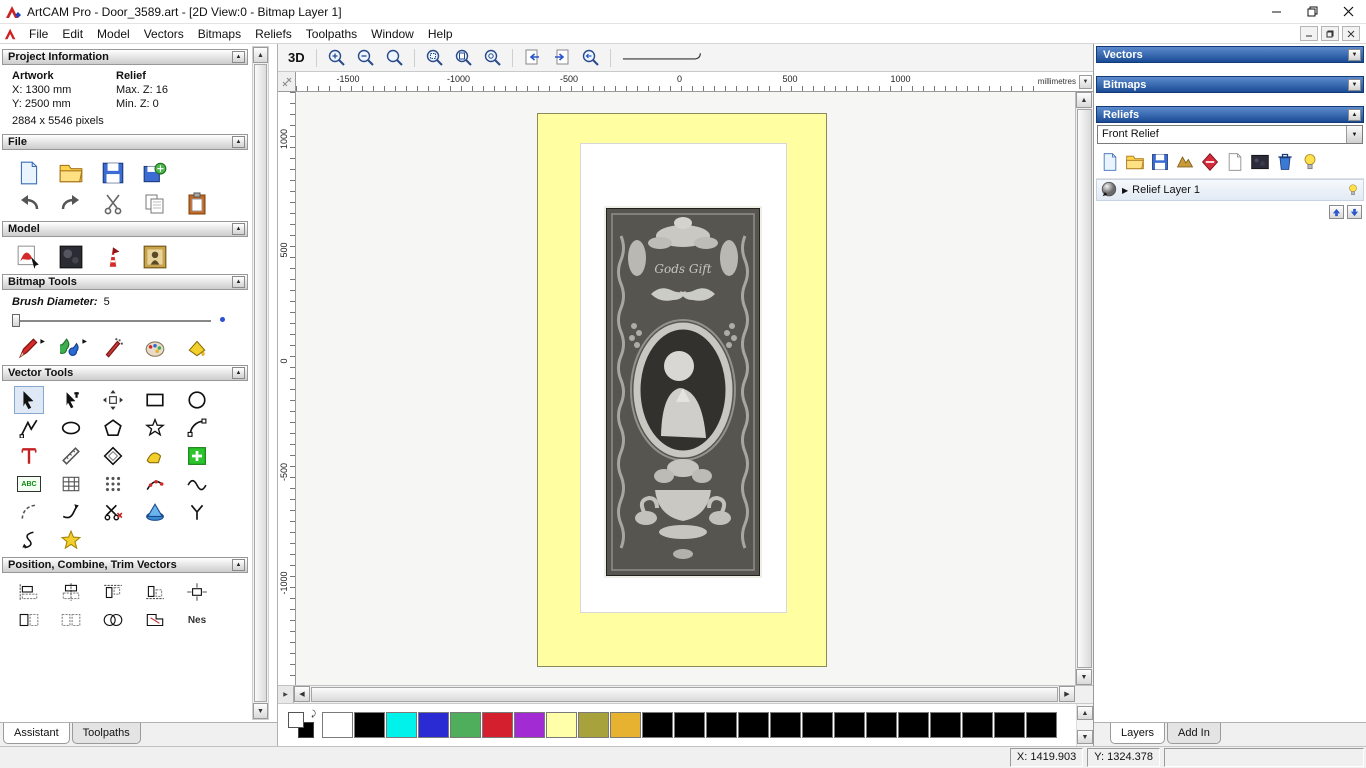  Describe the element at coordinates (197, 620) in the screenshot. I see `nesting-tool: Nes` at that location.